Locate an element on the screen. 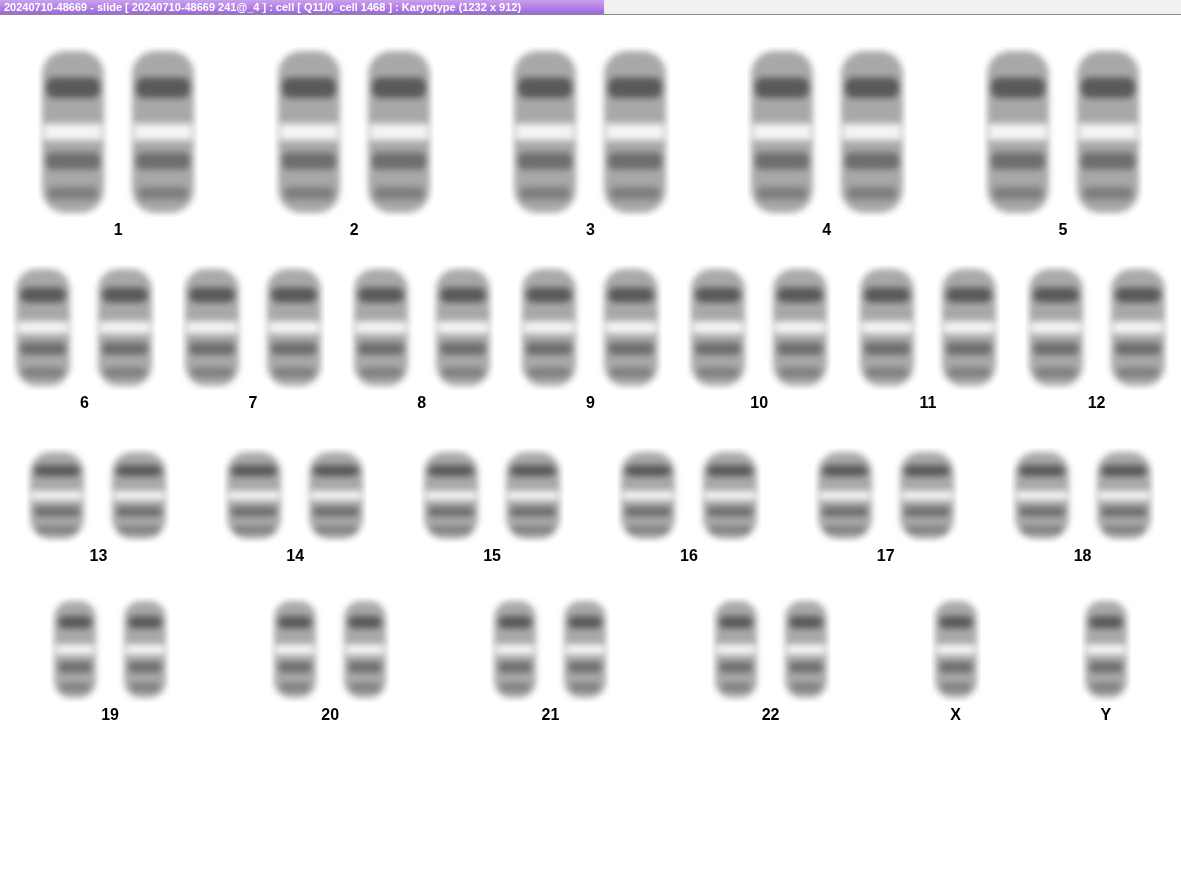 This screenshot has width=1181, height=896. chromosome-label: 20 is located at coordinates (330, 715).